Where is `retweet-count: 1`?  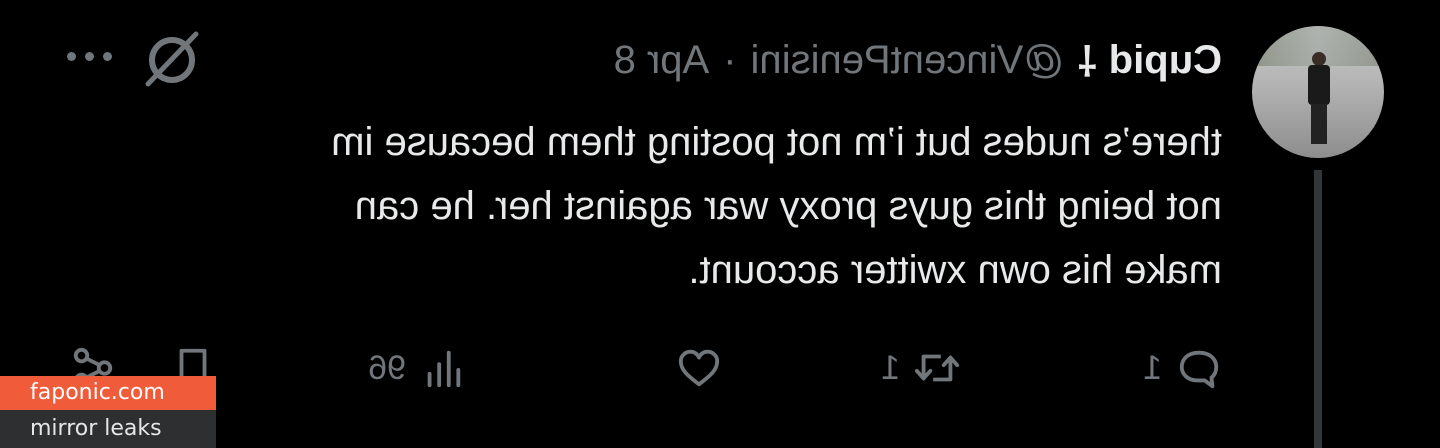 retweet-count: 1 is located at coordinates (890, 367).